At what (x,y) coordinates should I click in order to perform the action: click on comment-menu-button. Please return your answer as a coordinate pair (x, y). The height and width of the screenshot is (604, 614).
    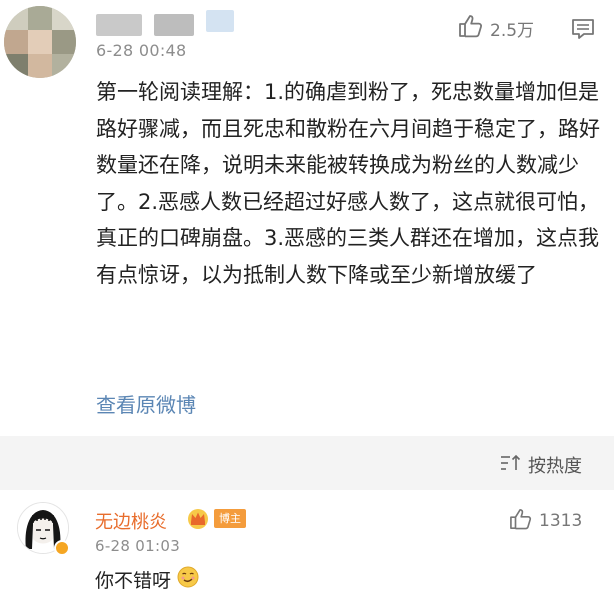
    Looking at the image, I should click on (583, 31).